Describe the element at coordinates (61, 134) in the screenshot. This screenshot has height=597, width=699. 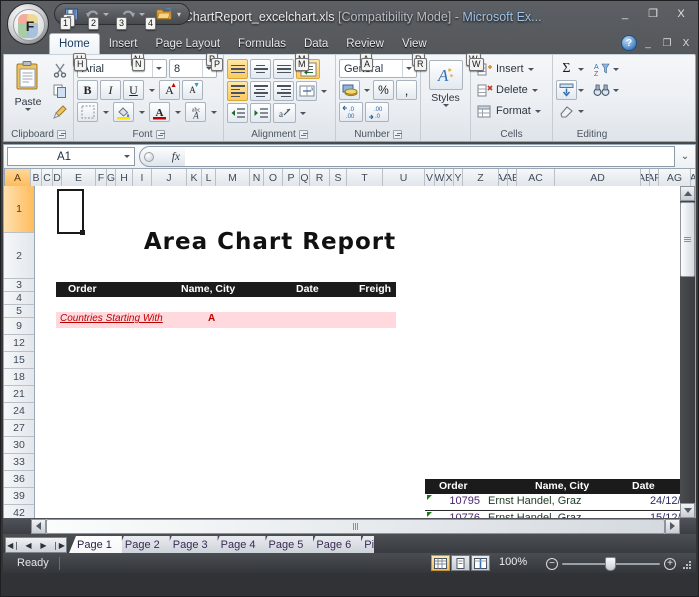
I see `clipboard-dialog-launcher` at that location.